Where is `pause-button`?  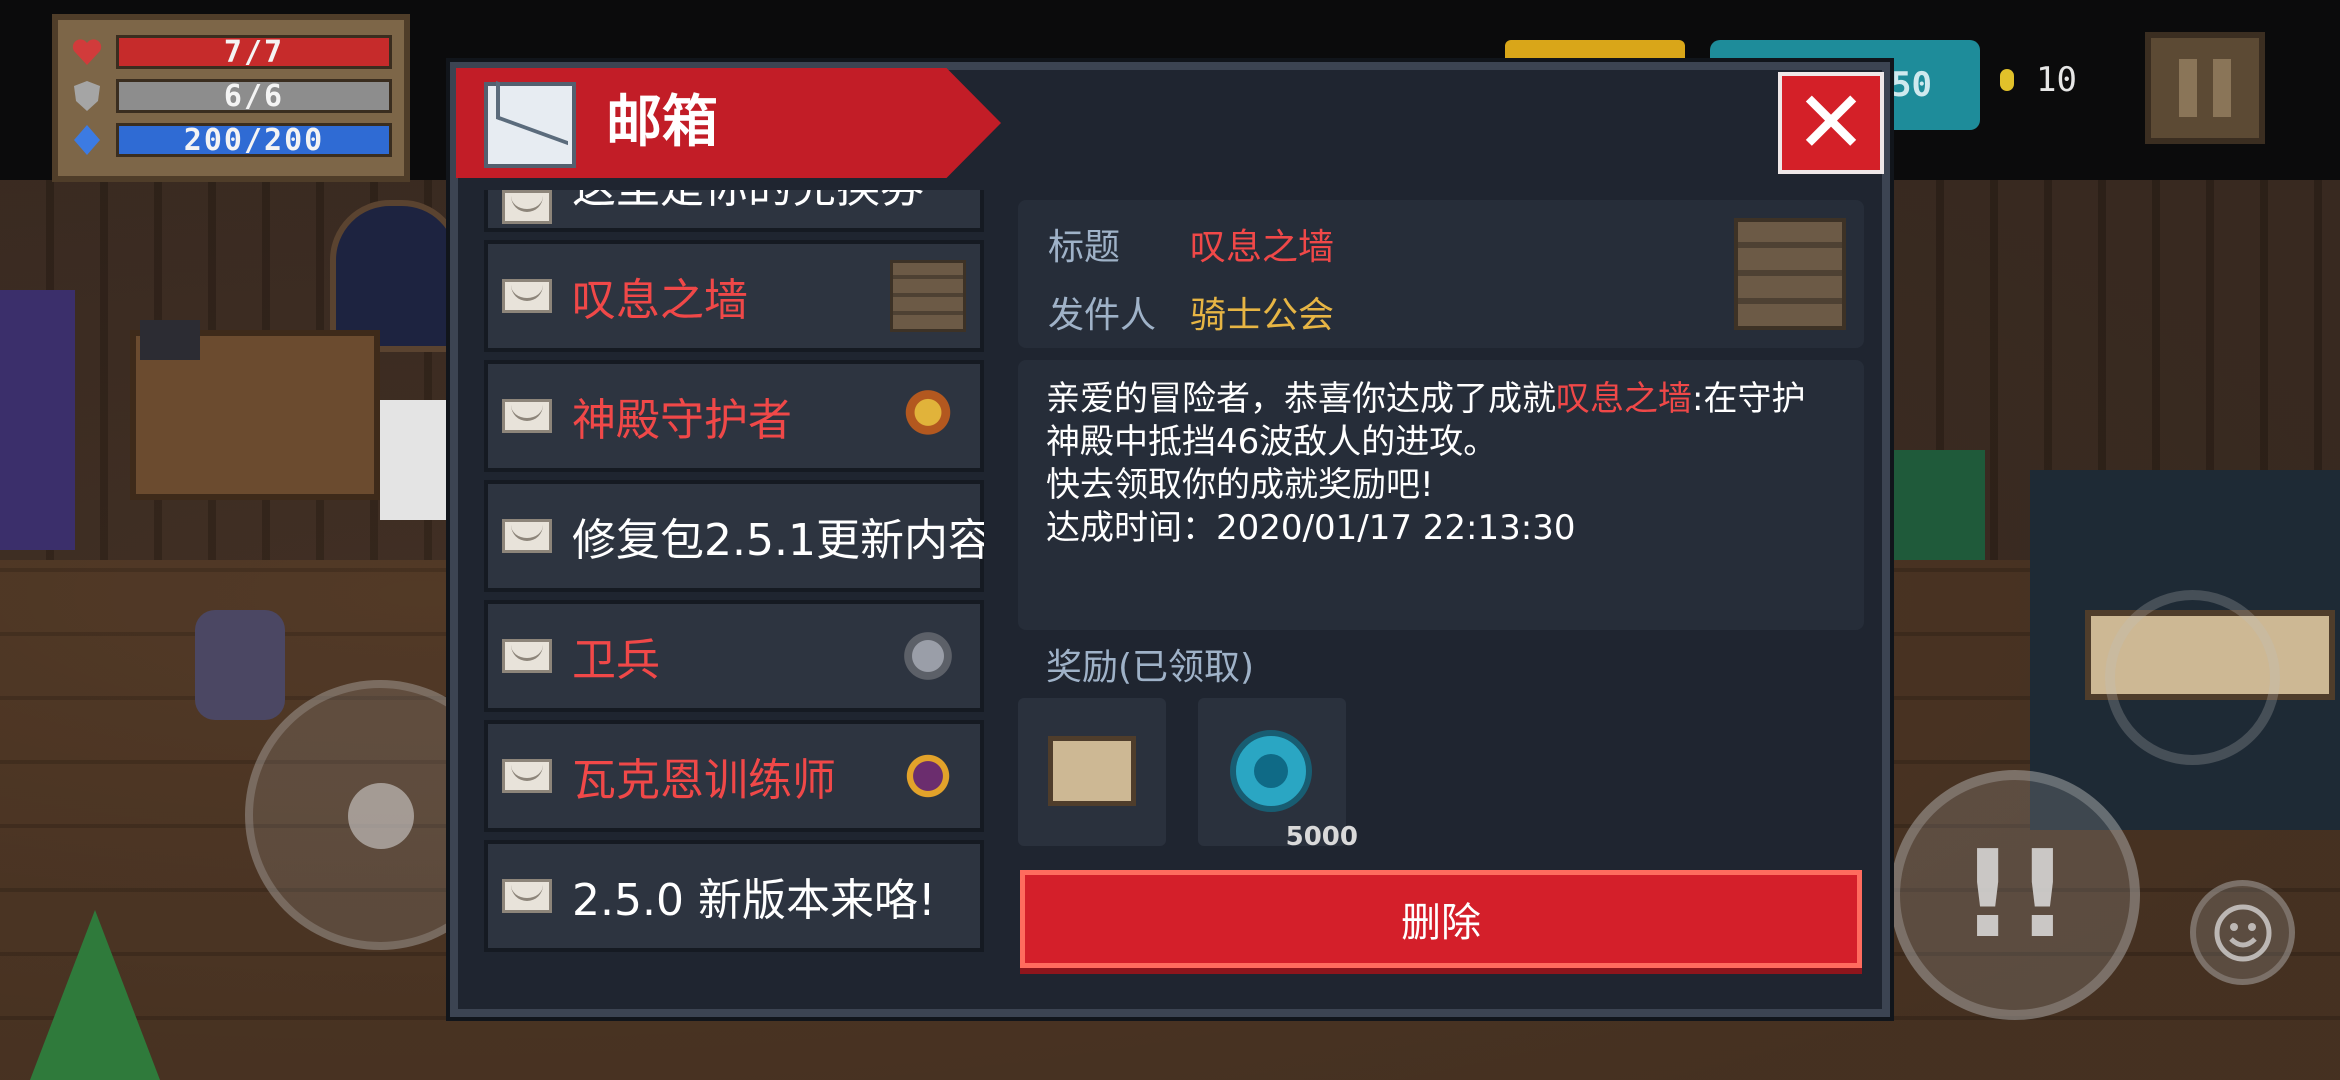 pause-button is located at coordinates (2205, 88).